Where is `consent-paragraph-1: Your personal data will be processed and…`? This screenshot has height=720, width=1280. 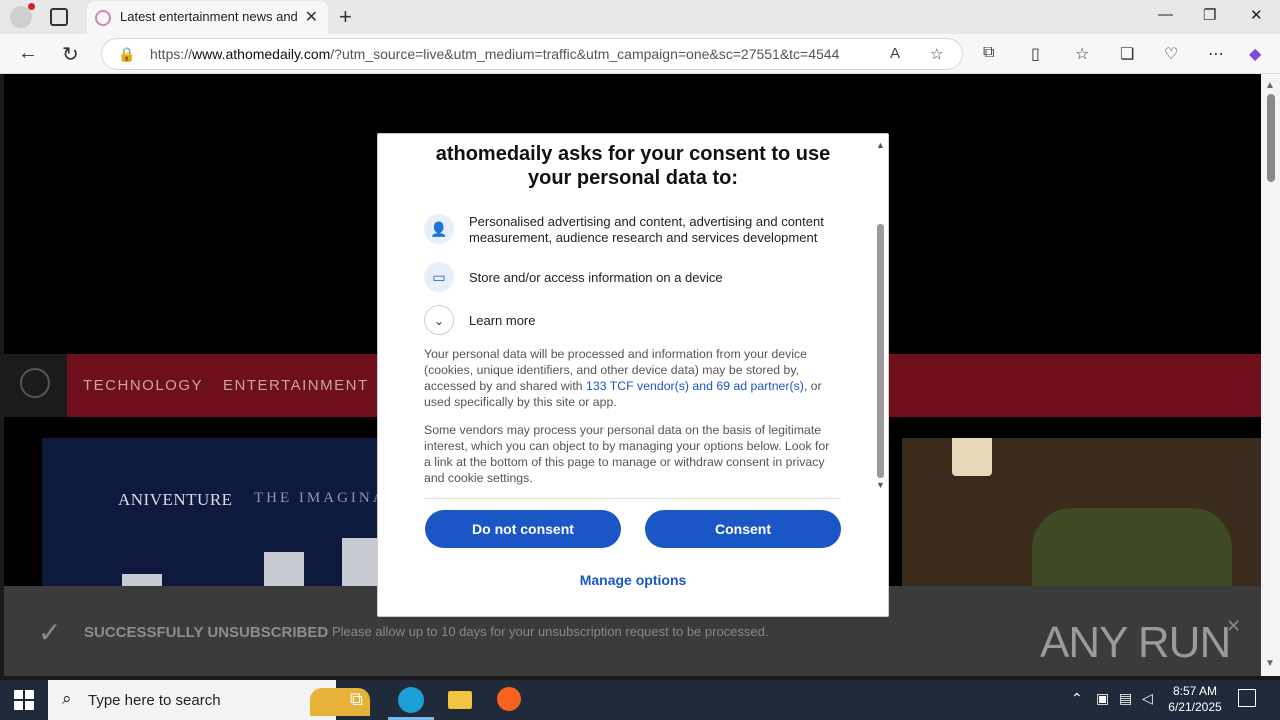
consent-paragraph-1: Your personal data will be processed and… is located at coordinates (623, 378).